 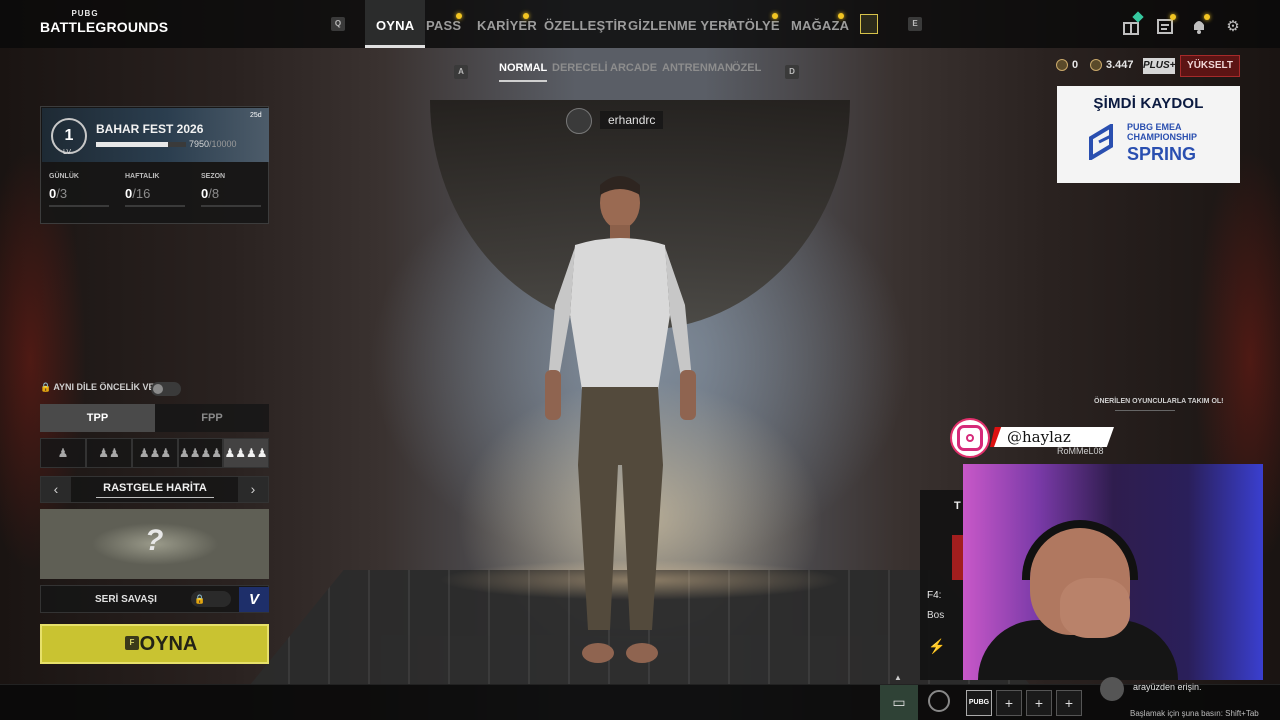 I want to click on party-add-slot-3: +, so click(x=1069, y=703).